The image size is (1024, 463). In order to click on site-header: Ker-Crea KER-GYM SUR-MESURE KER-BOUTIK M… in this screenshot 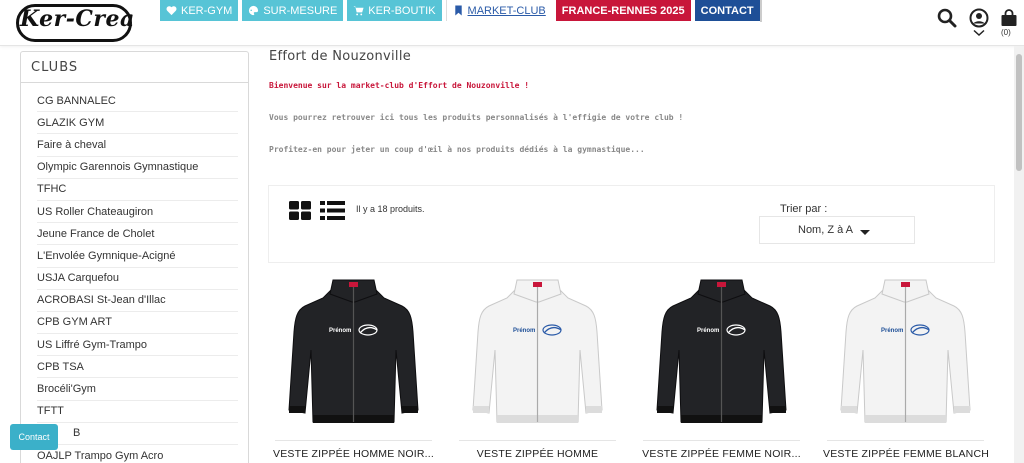, I will do `click(512, 23)`.